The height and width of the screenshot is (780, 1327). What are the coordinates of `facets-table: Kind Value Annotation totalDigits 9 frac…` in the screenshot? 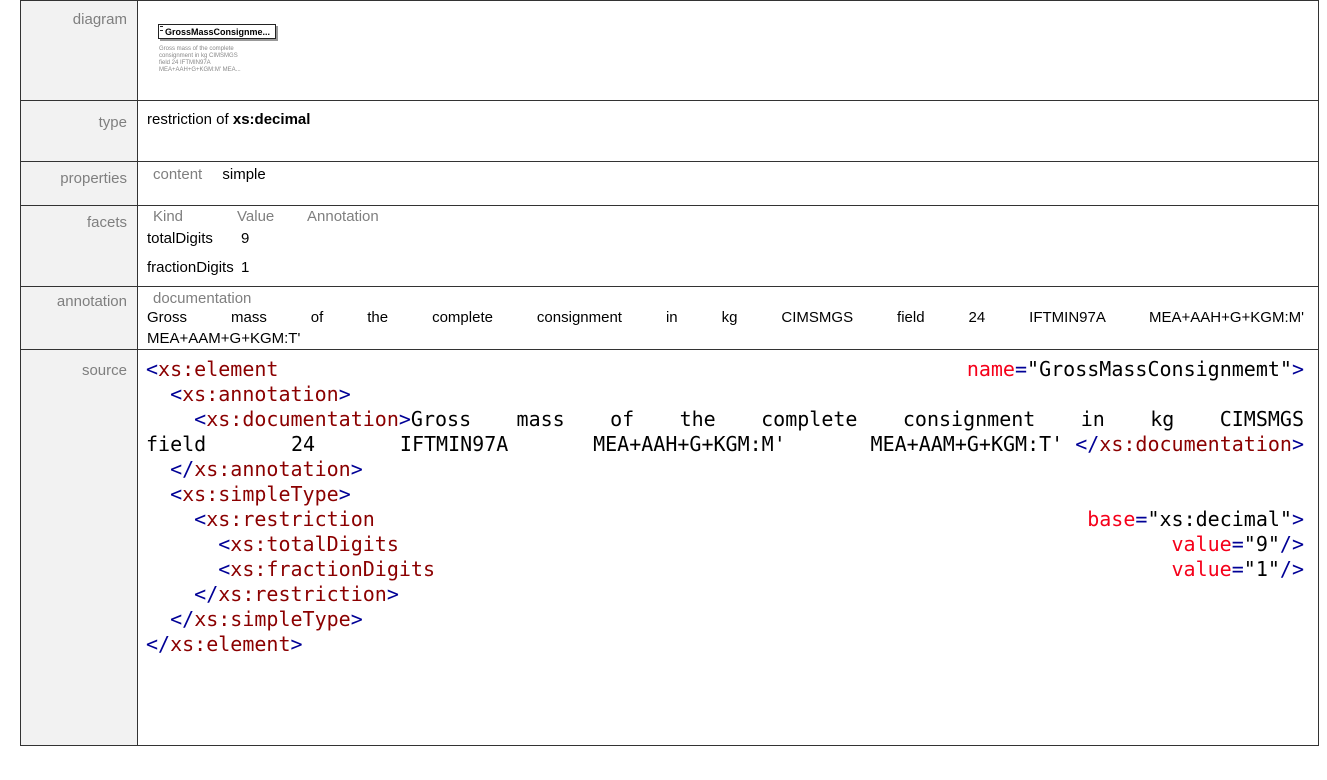 It's located at (732, 243).